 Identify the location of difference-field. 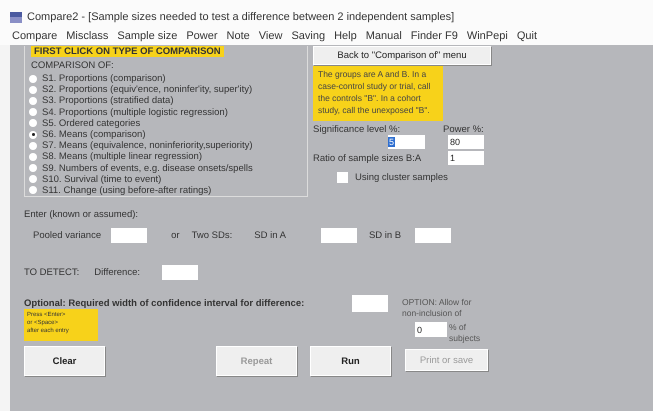
(180, 272).